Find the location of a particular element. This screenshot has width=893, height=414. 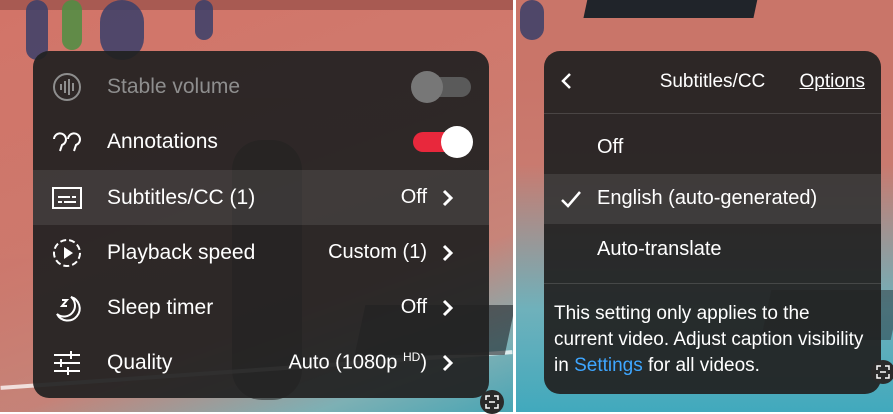

caption-option-auto-translate: Auto-translate is located at coordinates (712, 250).